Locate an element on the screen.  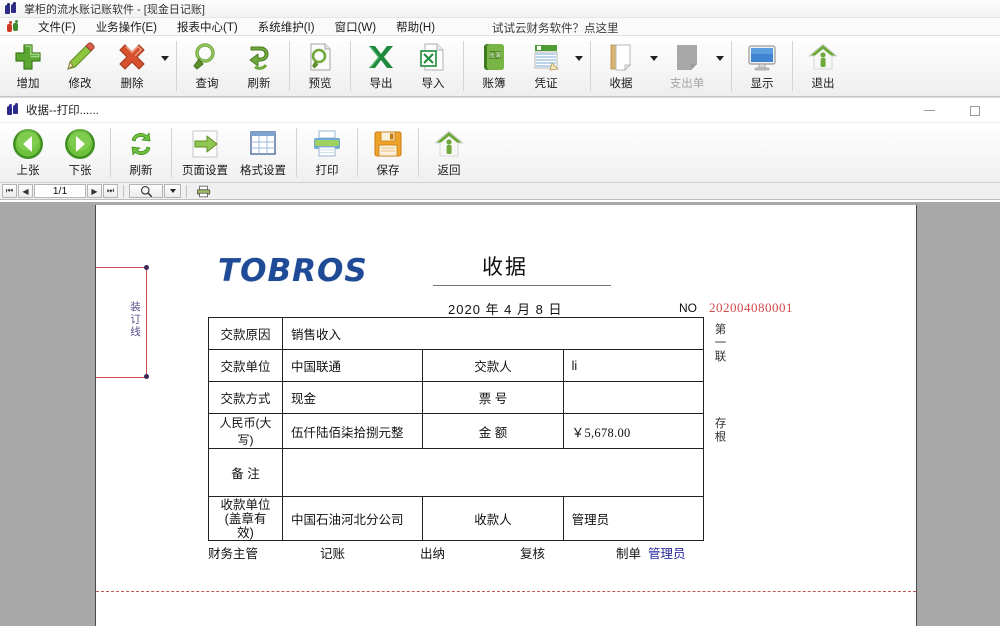
toolbar-button-voucher: 凭证 is located at coordinates (546, 66).